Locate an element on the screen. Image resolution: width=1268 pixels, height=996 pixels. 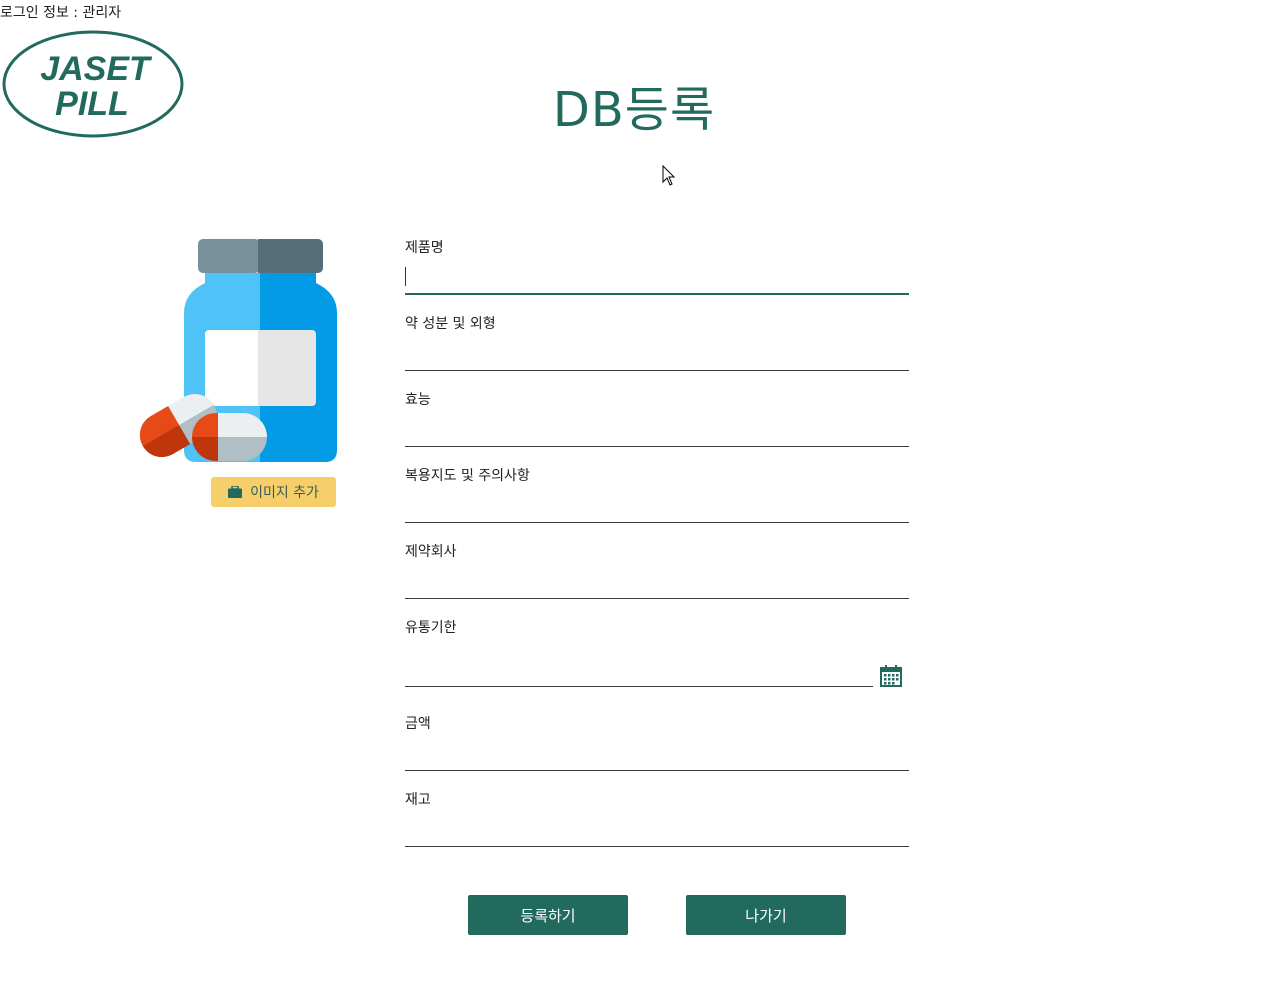
product-name-input is located at coordinates (657, 278).